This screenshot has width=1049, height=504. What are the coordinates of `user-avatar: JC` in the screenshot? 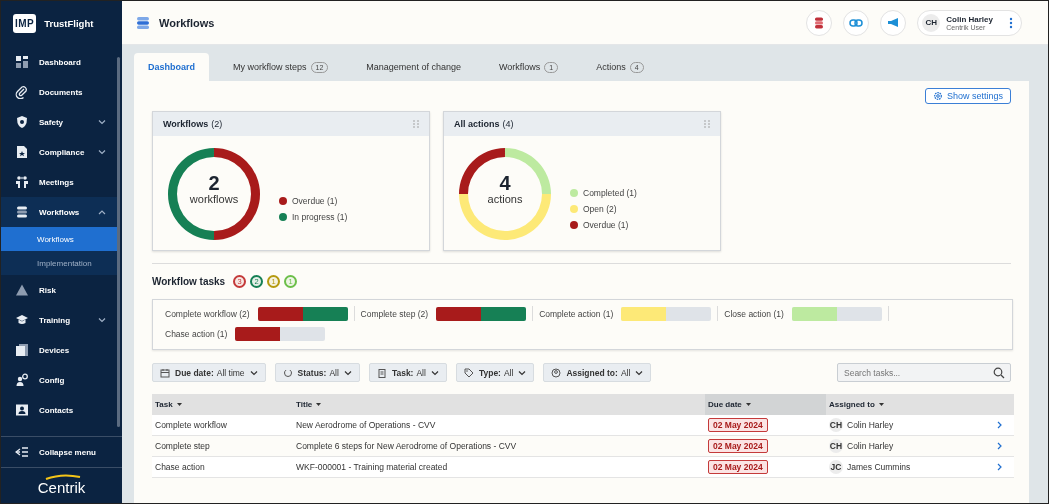 It's located at (836, 467).